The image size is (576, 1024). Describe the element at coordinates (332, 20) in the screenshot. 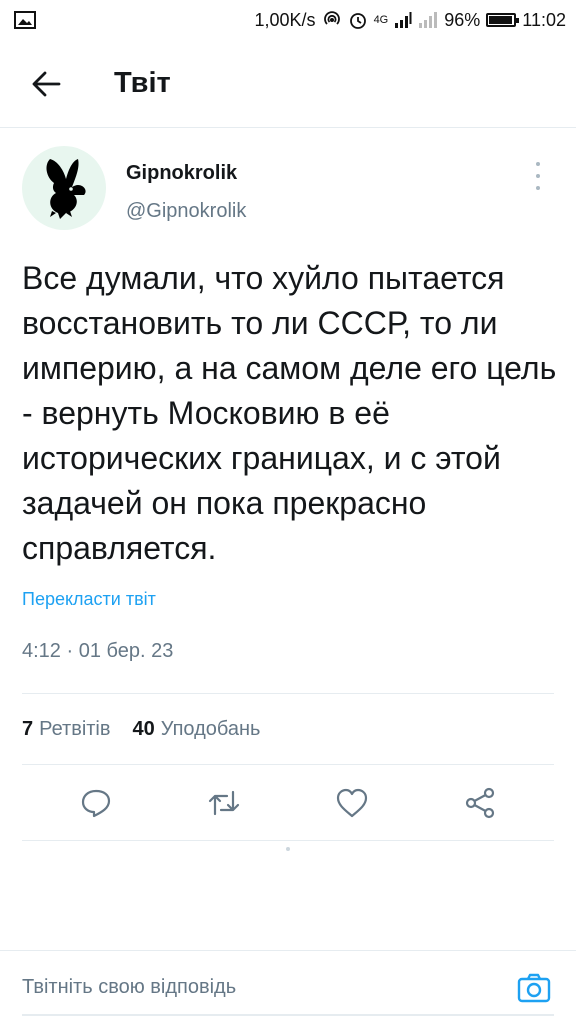

I see `hotspot-icon` at that location.